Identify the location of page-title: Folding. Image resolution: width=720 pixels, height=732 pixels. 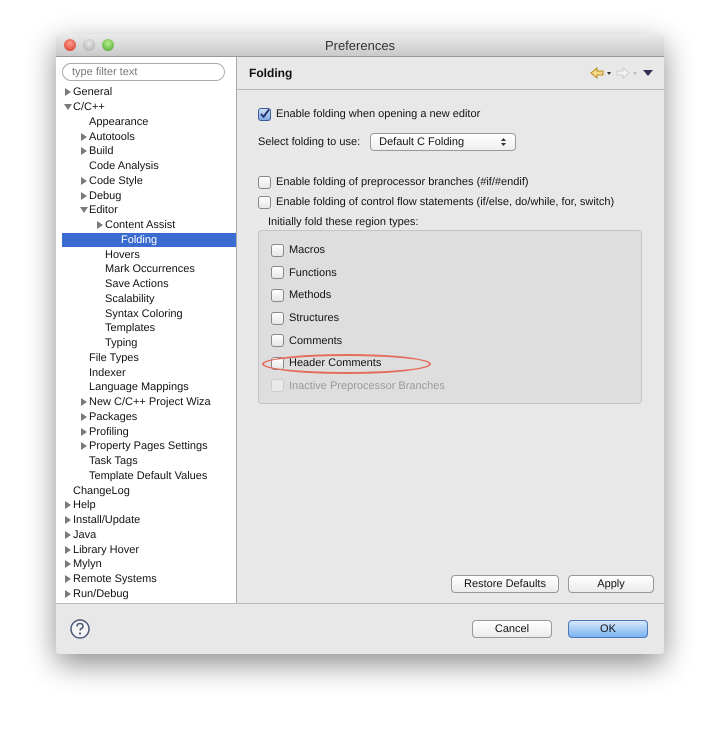
(270, 73).